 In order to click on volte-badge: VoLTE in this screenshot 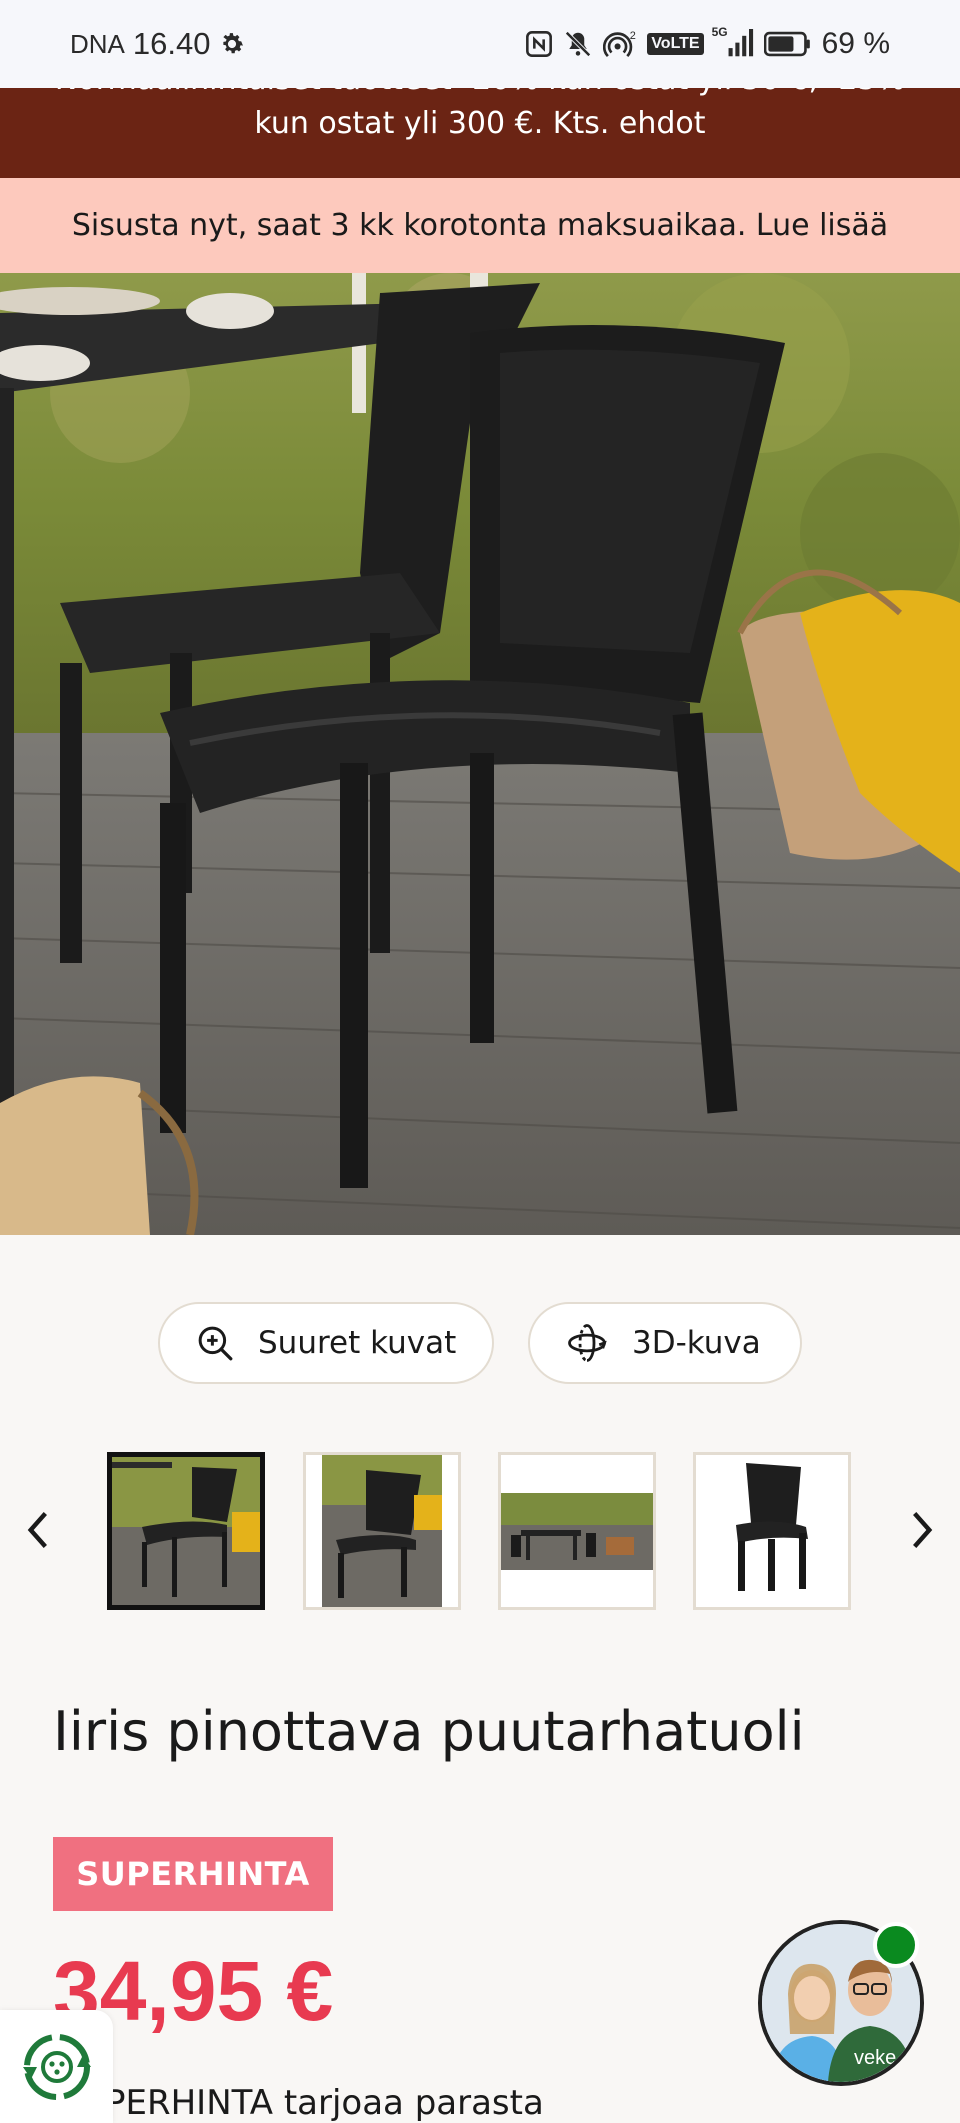, I will do `click(675, 44)`.